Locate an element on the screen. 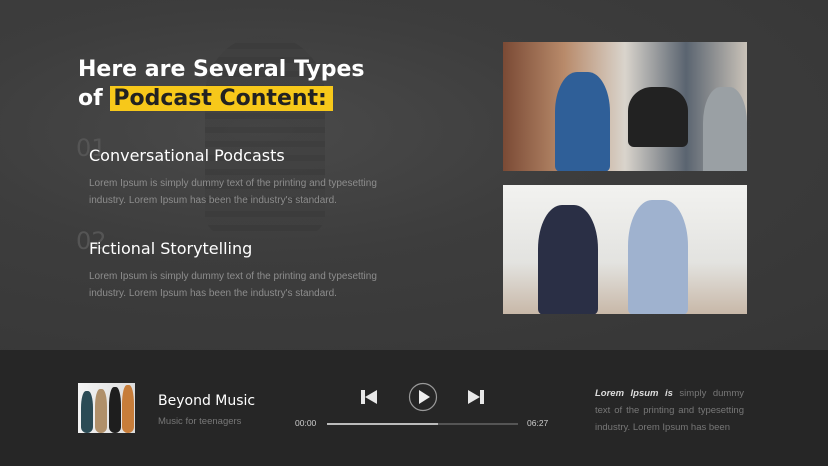  section-title: Conversational Podcasts is located at coordinates (187, 155).